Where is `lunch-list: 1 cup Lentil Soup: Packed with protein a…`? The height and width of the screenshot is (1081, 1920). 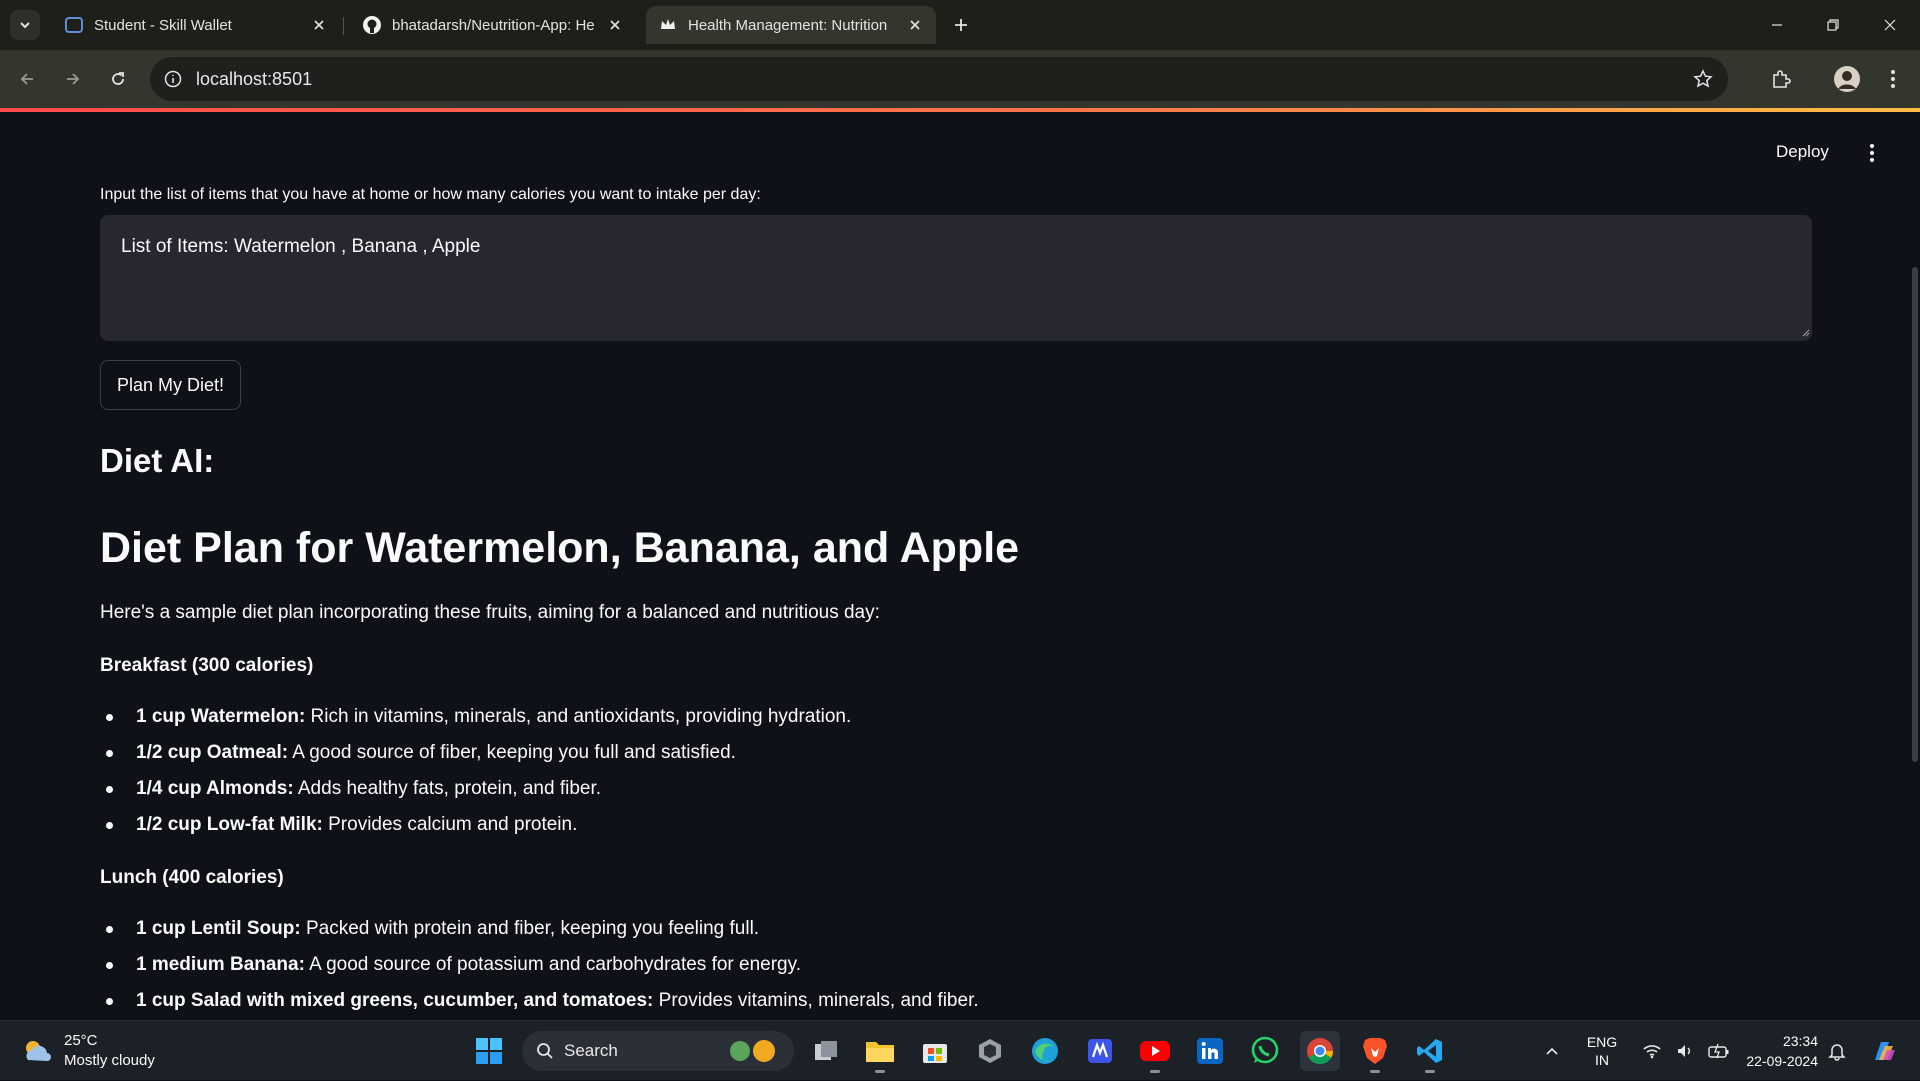 lunch-list: 1 cup Lentil Soup: Packed with protein a… is located at coordinates (539, 968).